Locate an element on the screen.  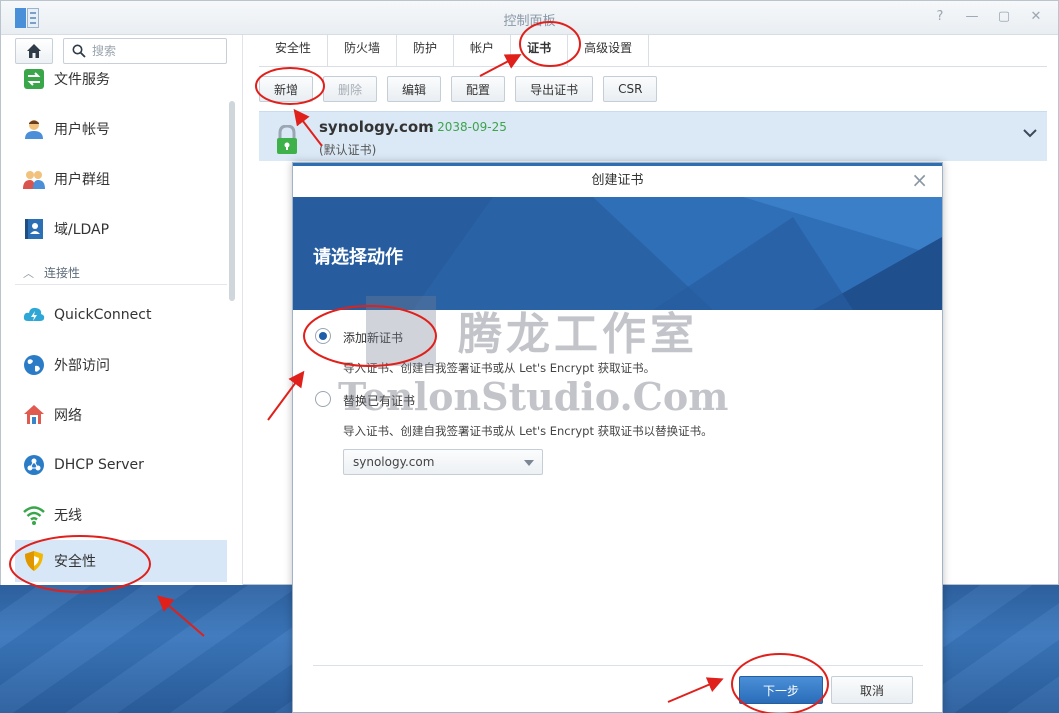
network-house-icon is located at coordinates (34, 415).